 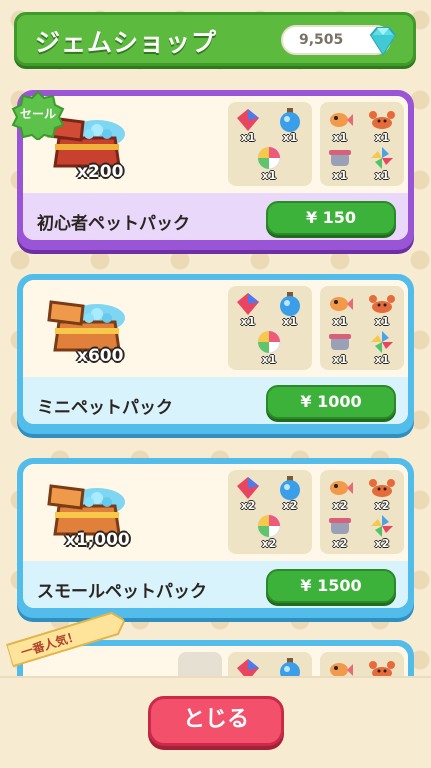 What do you see at coordinates (215, 512) in the screenshot?
I see `pack-contents: x1,000 x2 x2 x2 x2 x2 x2 x2` at bounding box center [215, 512].